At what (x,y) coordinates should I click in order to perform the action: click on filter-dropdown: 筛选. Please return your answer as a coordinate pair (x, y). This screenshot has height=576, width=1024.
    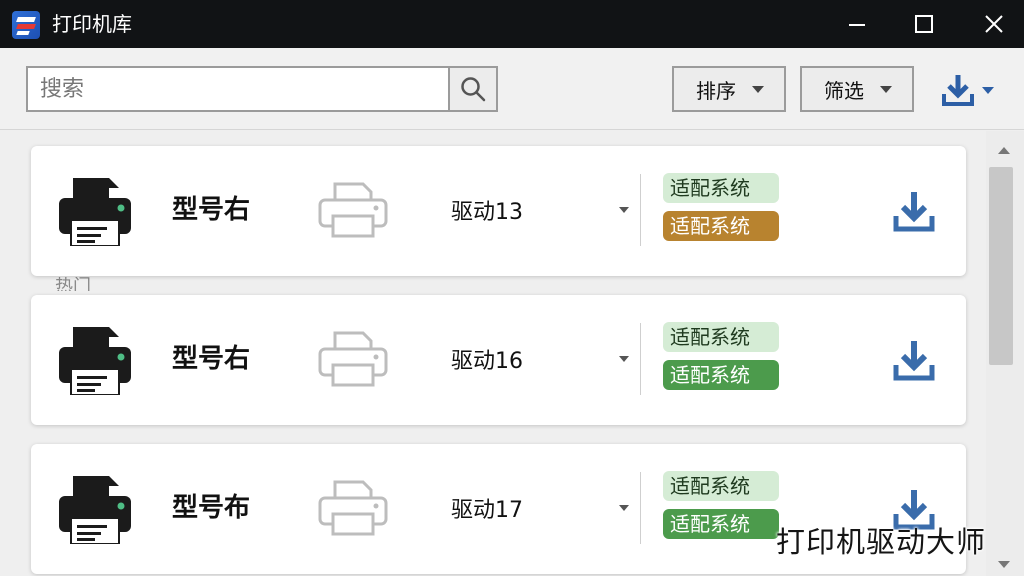
    Looking at the image, I should click on (857, 89).